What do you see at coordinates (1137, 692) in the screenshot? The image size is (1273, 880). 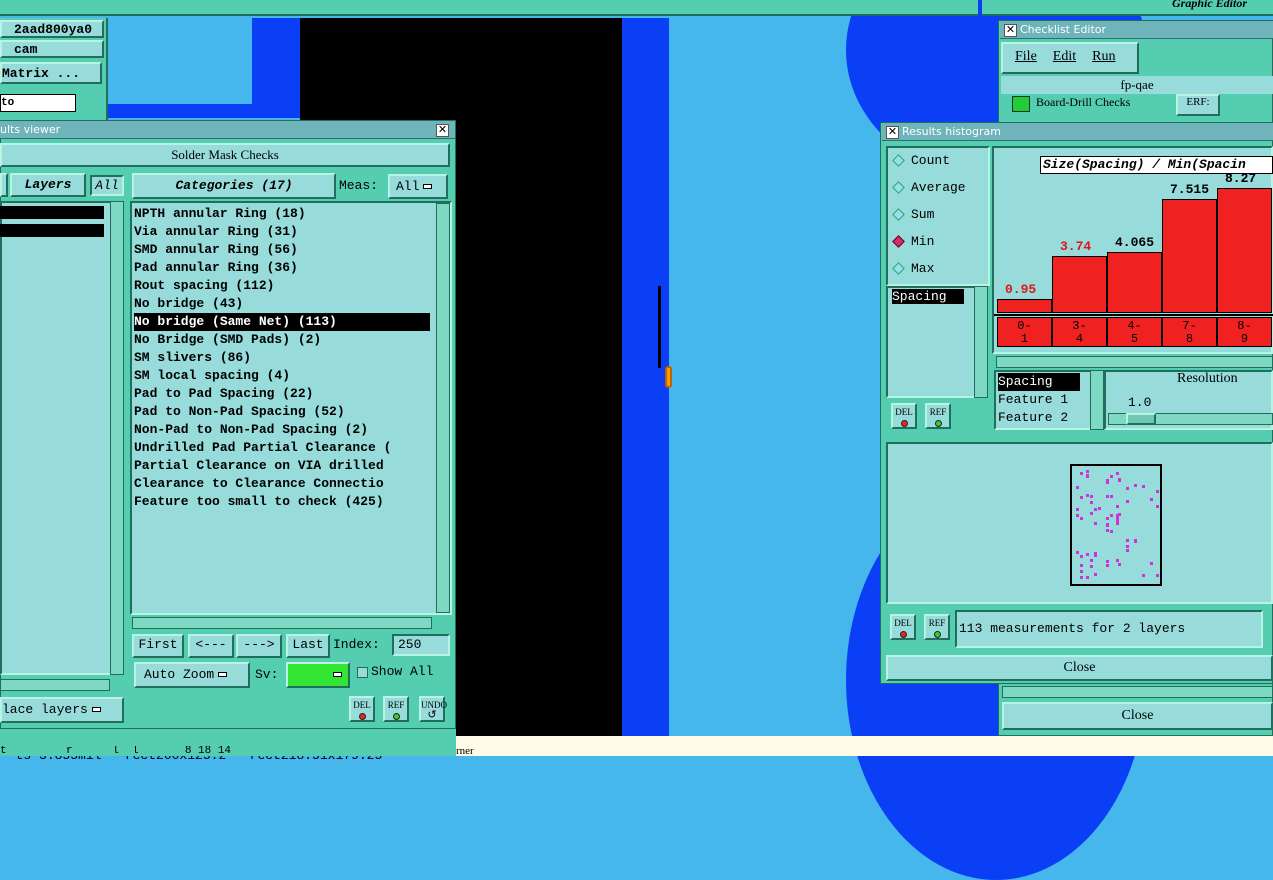 I see `checklist-hscroll` at bounding box center [1137, 692].